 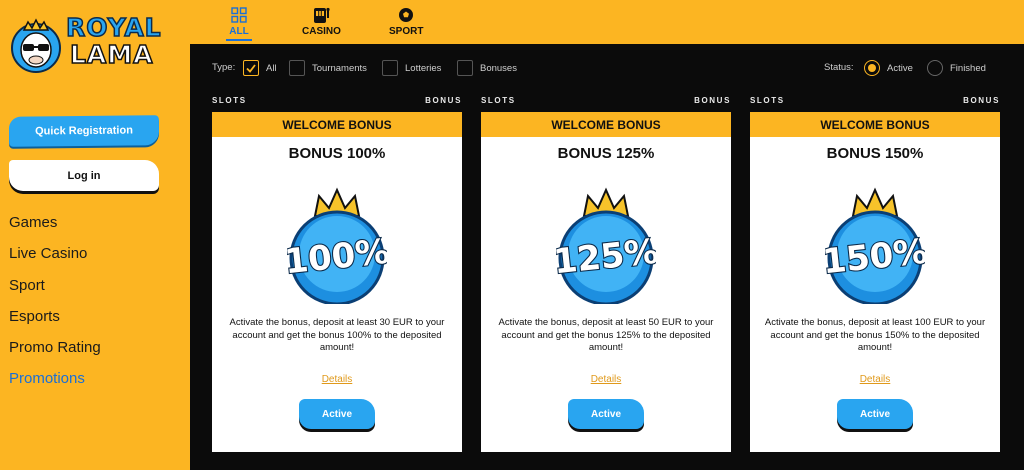 I want to click on tab-all: ALL, so click(x=239, y=23).